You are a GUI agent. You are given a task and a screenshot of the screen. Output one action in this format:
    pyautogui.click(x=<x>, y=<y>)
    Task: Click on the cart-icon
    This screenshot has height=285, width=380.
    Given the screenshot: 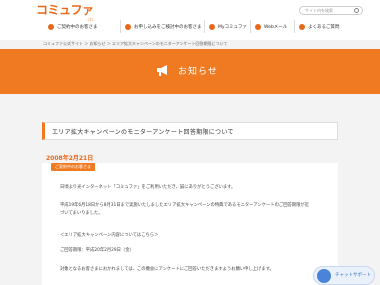 What is the action you would take?
    pyautogui.click(x=128, y=26)
    